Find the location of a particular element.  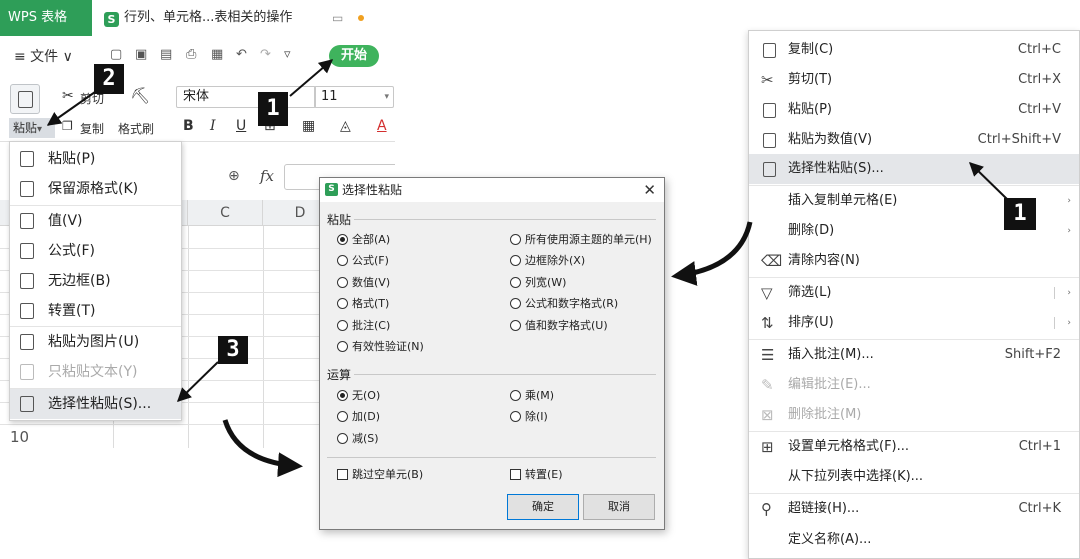

paste-option-formulas: 公式(F) is located at coordinates (95, 251).